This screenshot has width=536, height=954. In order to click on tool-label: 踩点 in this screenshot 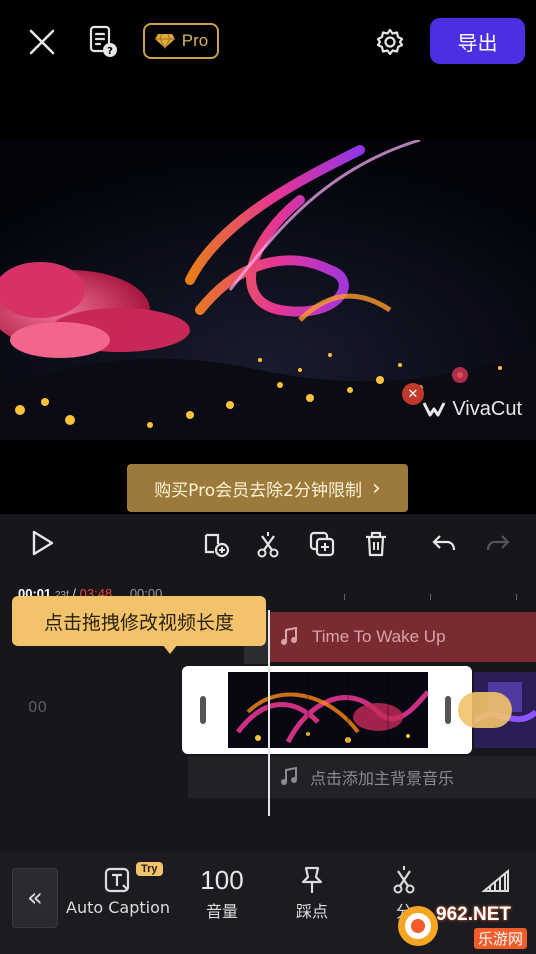, I will do `click(311, 911)`.